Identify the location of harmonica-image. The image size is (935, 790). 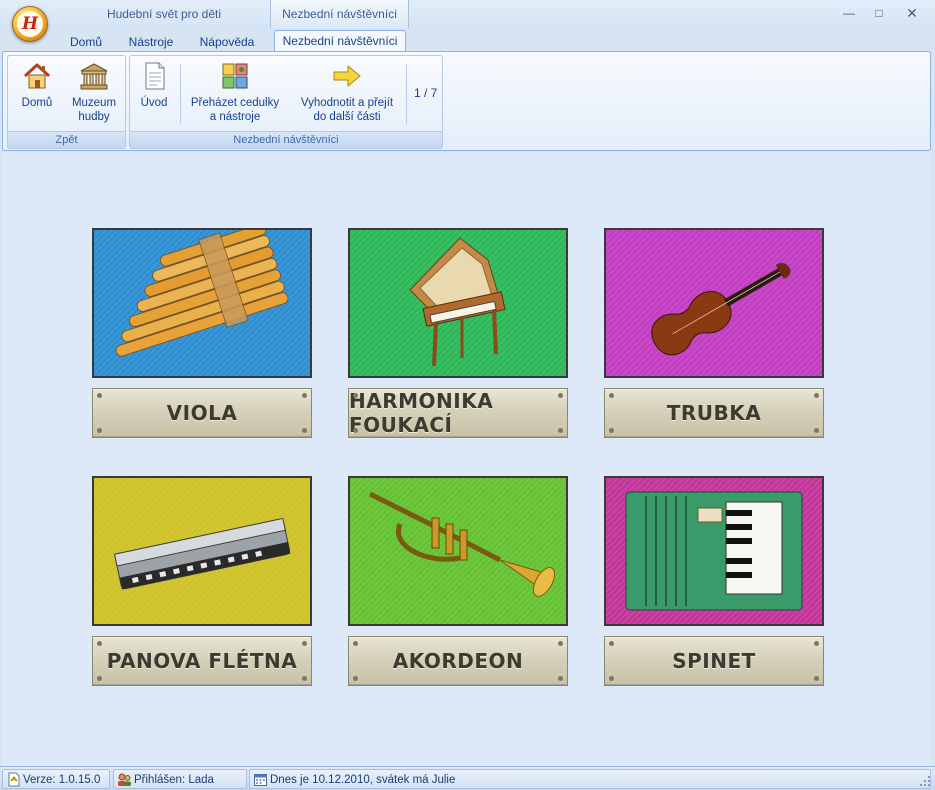
(202, 551).